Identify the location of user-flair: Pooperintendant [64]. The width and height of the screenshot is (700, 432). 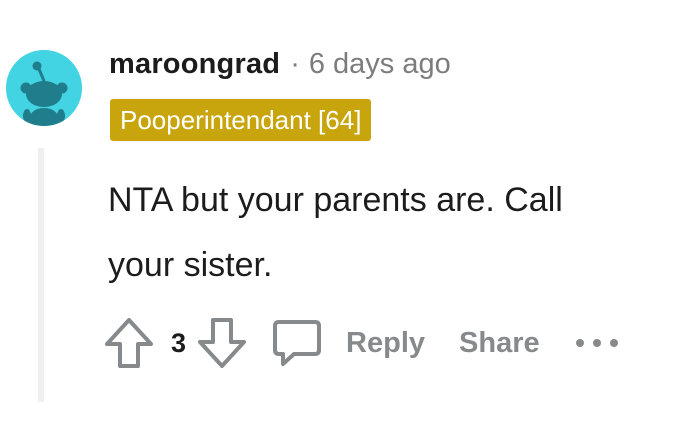
(241, 120).